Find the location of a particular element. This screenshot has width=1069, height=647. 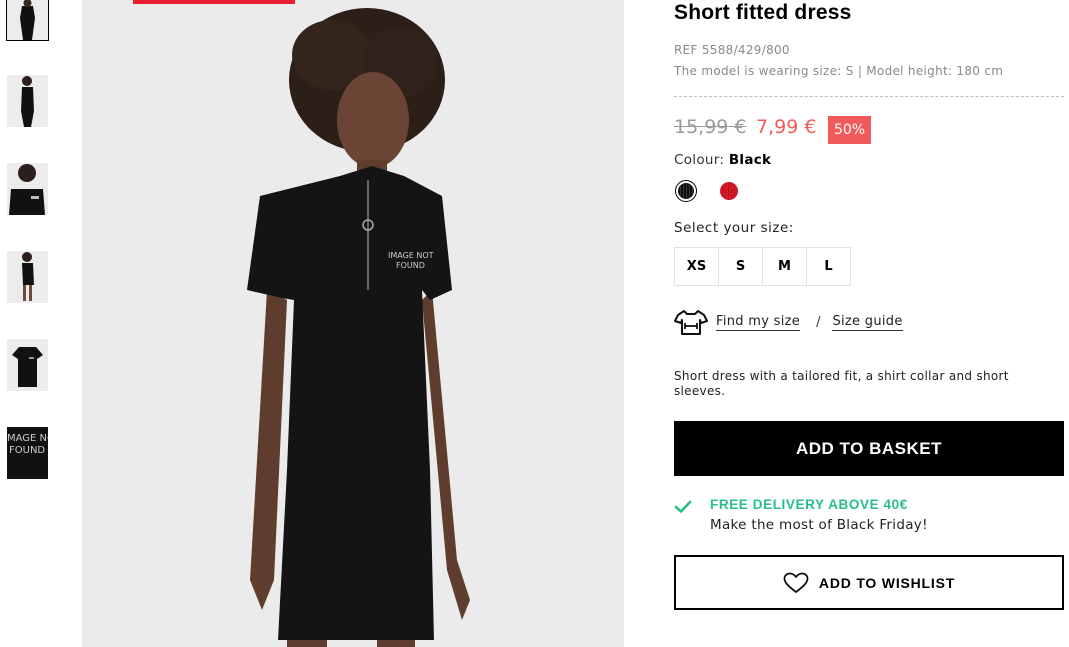

colour-label: Colour: Black is located at coordinates (722, 160).